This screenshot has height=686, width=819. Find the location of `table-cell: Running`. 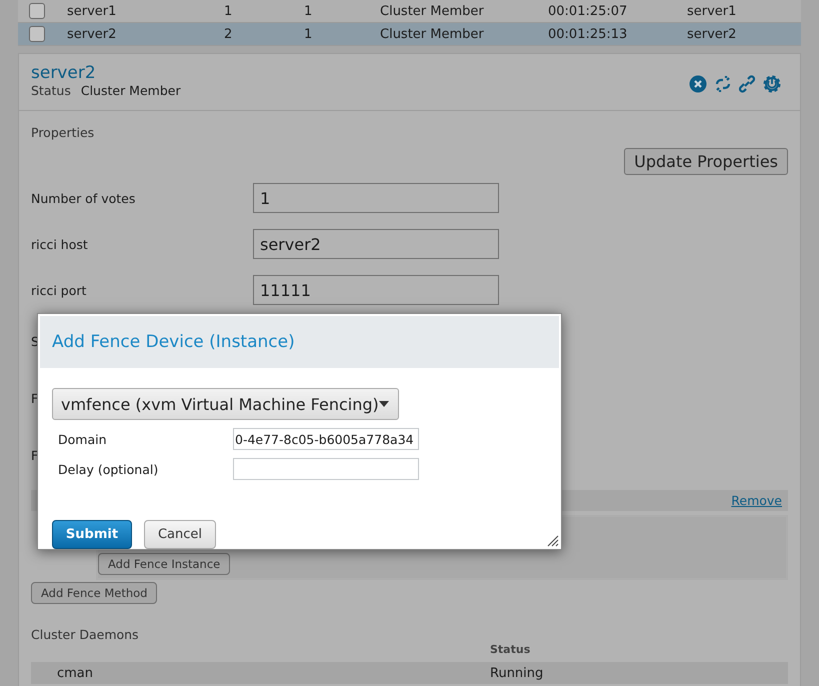

table-cell: Running is located at coordinates (517, 673).